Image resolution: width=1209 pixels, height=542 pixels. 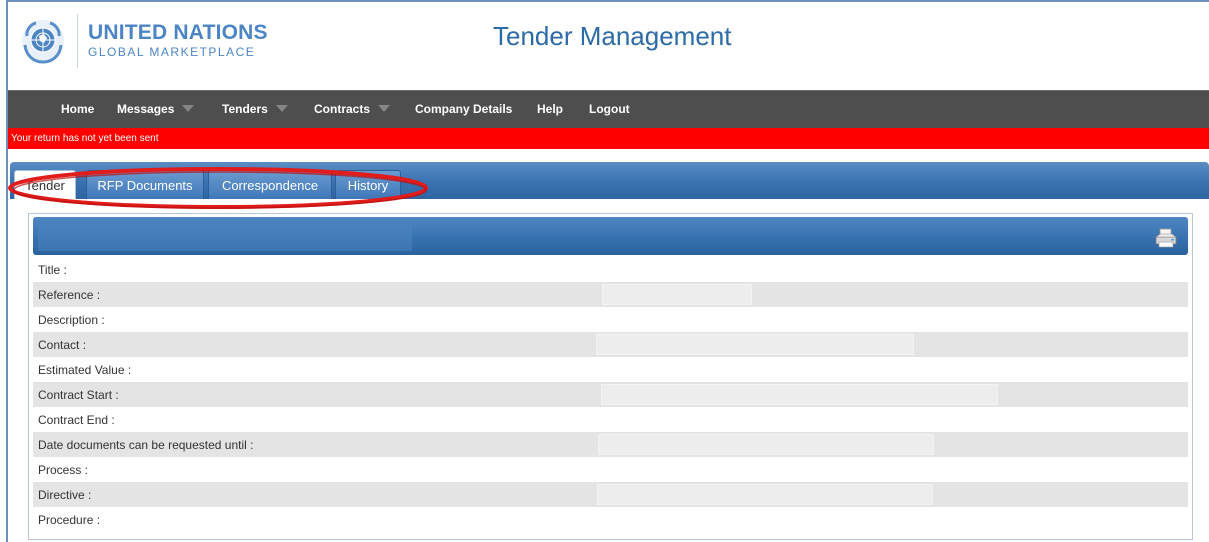 I want to click on detail-label: Process :, so click(x=63, y=470).